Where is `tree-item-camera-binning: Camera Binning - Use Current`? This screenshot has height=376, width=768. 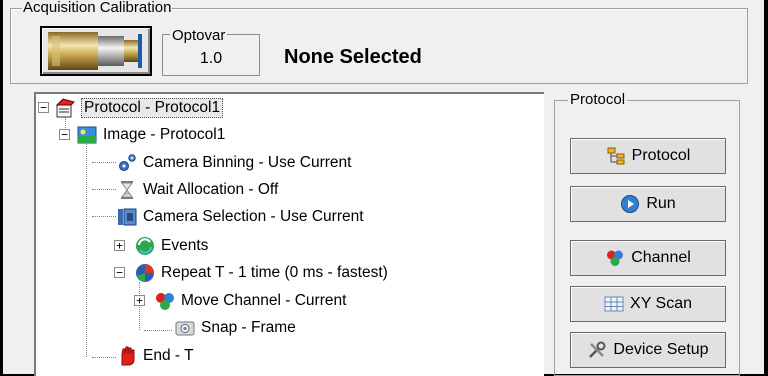
tree-item-camera-binning: Camera Binning - Use Current is located at coordinates (233, 163).